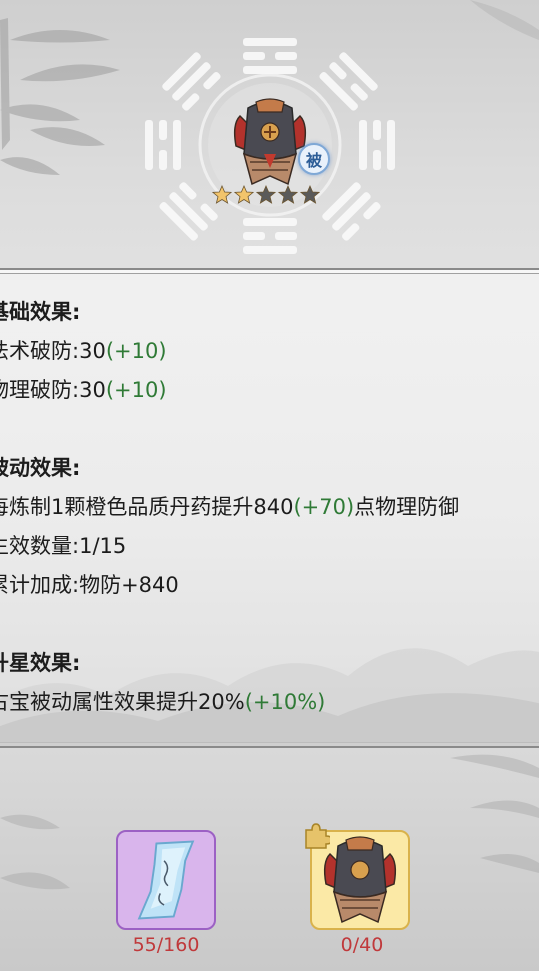 The height and width of the screenshot is (971, 539). I want to click on starup-effects-heading: 升星效果:, so click(40, 663).